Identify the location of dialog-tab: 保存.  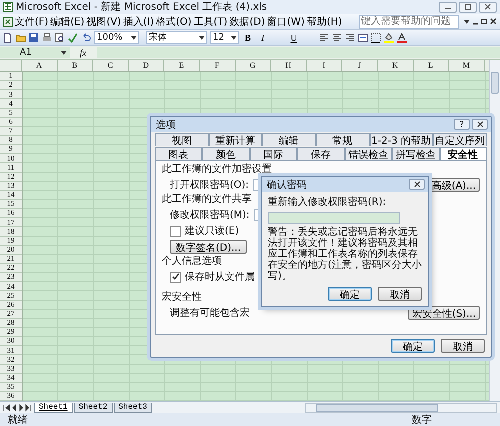
(321, 153).